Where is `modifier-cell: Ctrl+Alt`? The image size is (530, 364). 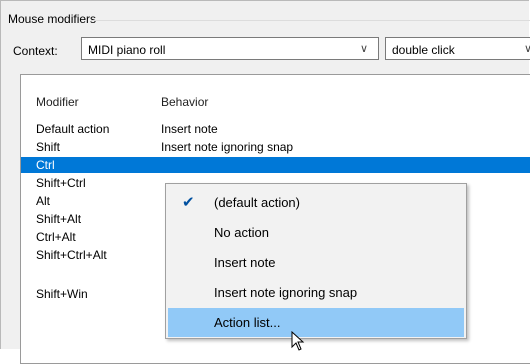 modifier-cell: Ctrl+Alt is located at coordinates (56, 237).